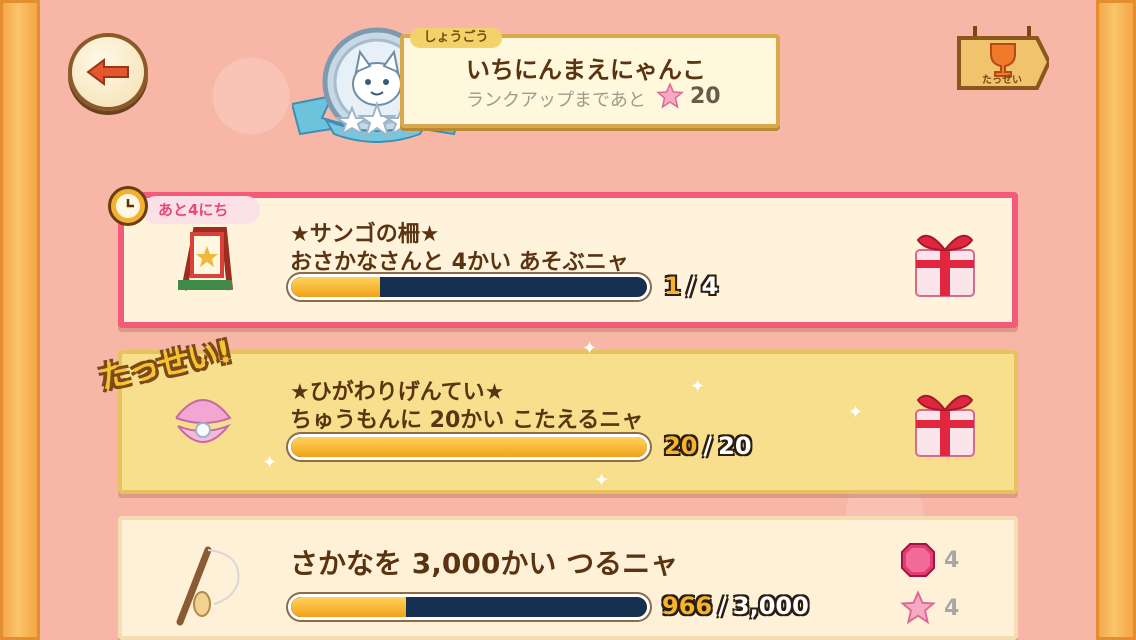 This screenshot has height=640, width=1136. What do you see at coordinates (1002, 80) in the screenshot?
I see `achievement-label: たっせい` at bounding box center [1002, 80].